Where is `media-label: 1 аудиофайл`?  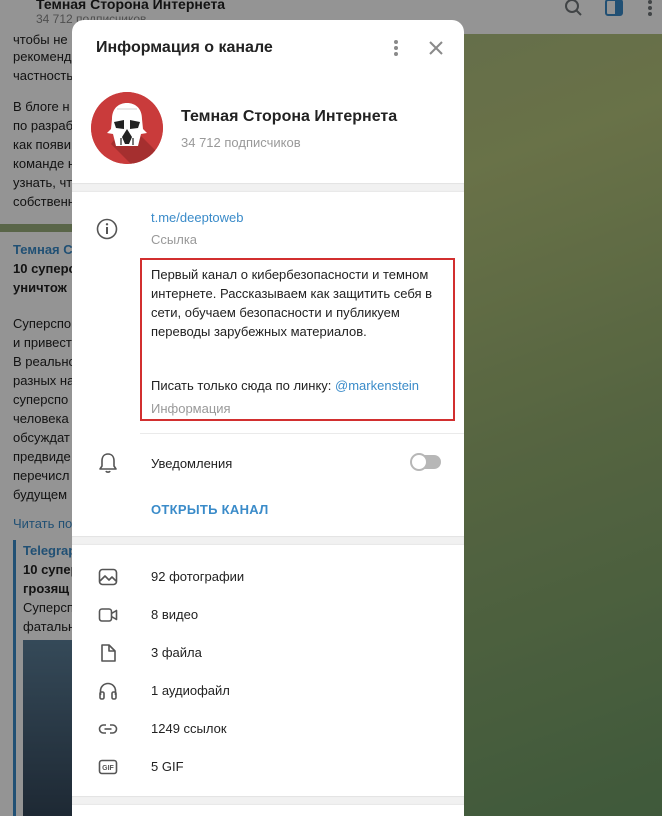
media-label: 1 аудиофайл is located at coordinates (190, 690).